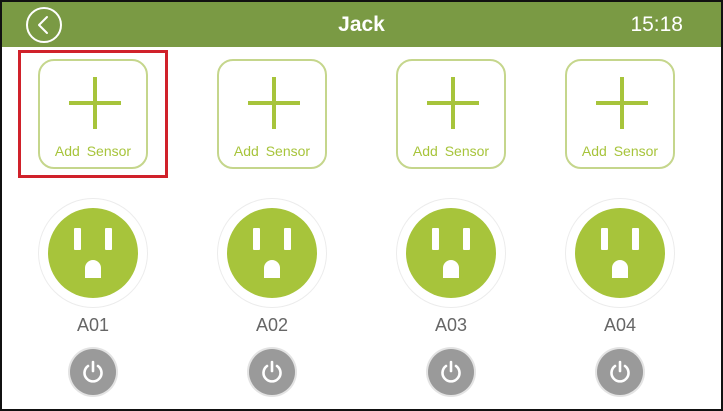 Image resolution: width=723 pixels, height=411 pixels. What do you see at coordinates (656, 24) in the screenshot?
I see `clock-time: 15:18` at bounding box center [656, 24].